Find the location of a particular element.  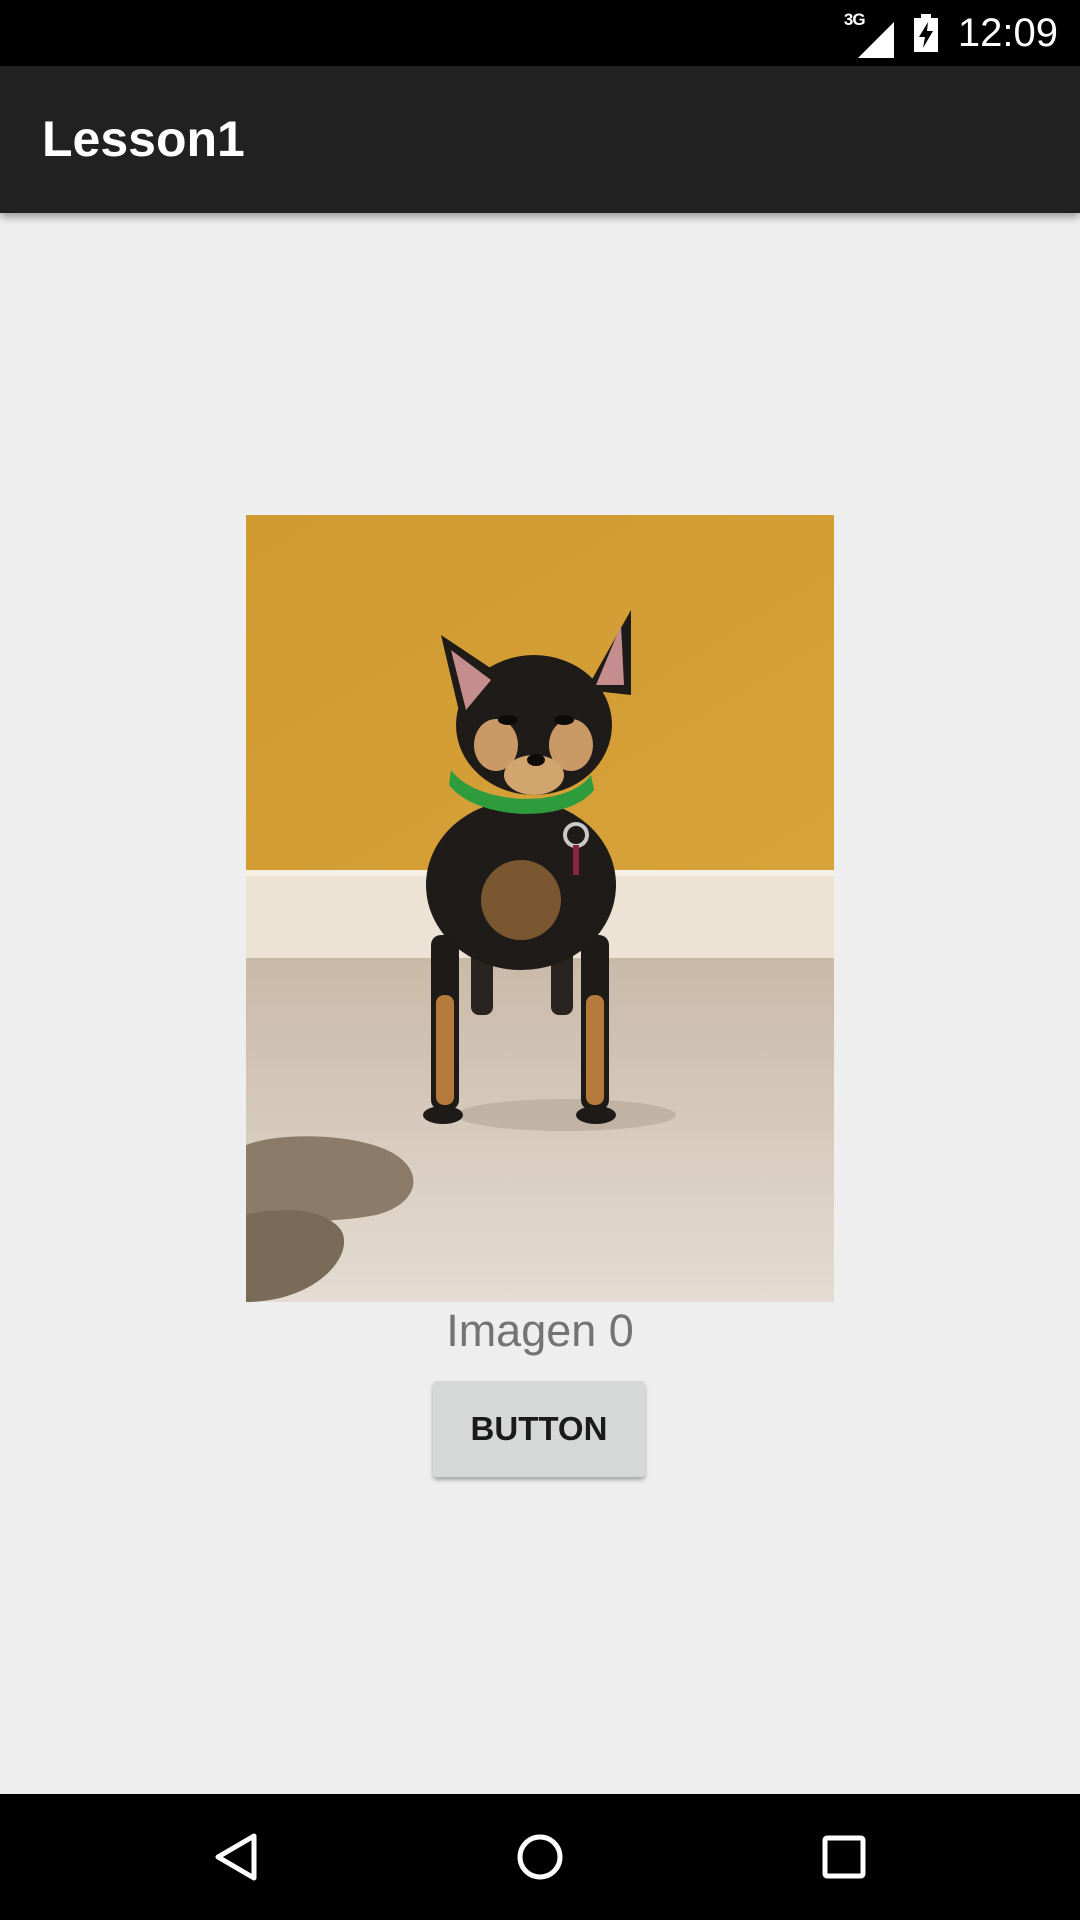

action-bar: Lesson1 is located at coordinates (540, 139).